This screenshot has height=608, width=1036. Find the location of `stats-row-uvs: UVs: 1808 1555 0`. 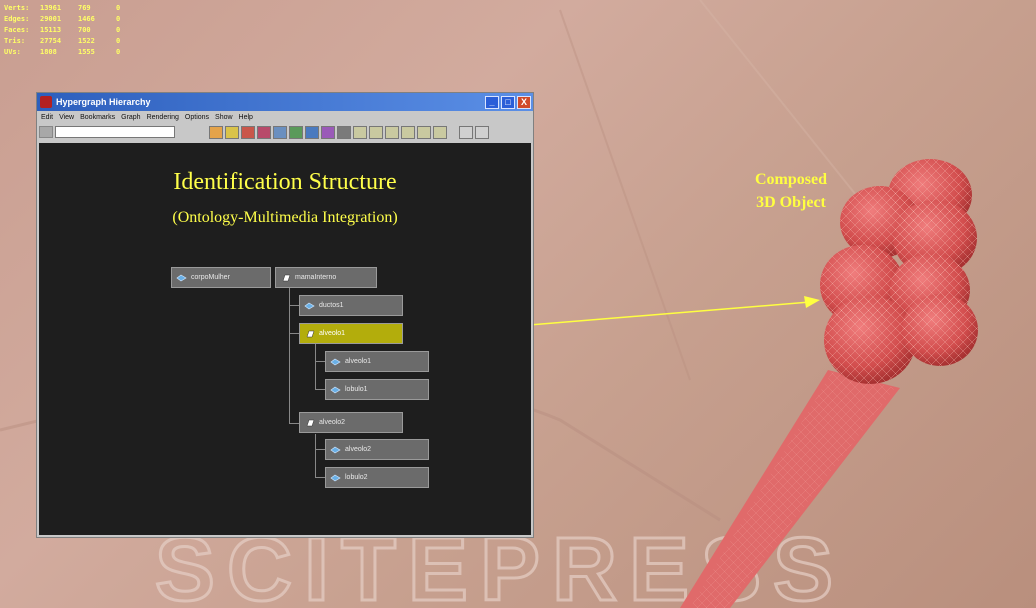

stats-row-uvs: UVs: 1808 1555 0 is located at coordinates (62, 52).